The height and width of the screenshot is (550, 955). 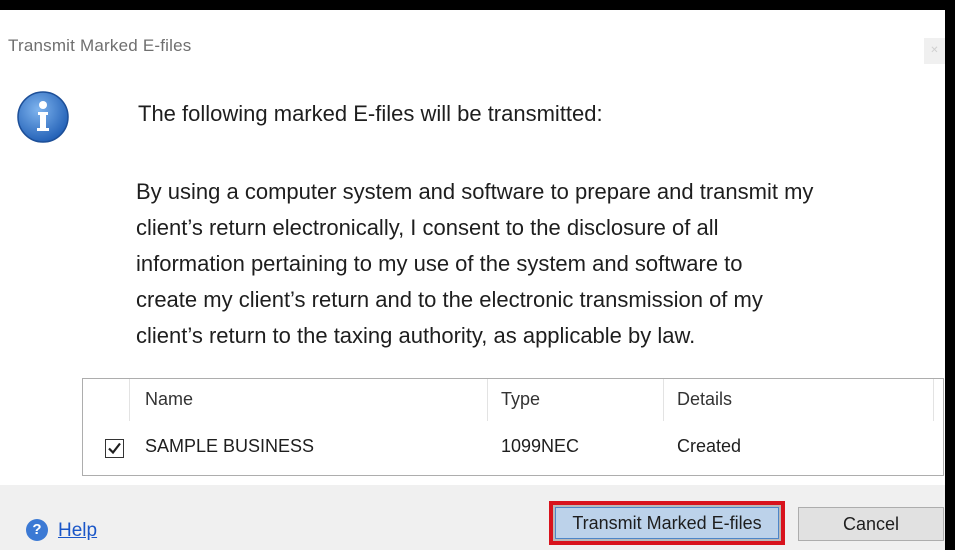 What do you see at coordinates (169, 399) in the screenshot?
I see `column-header-name: Name` at bounding box center [169, 399].